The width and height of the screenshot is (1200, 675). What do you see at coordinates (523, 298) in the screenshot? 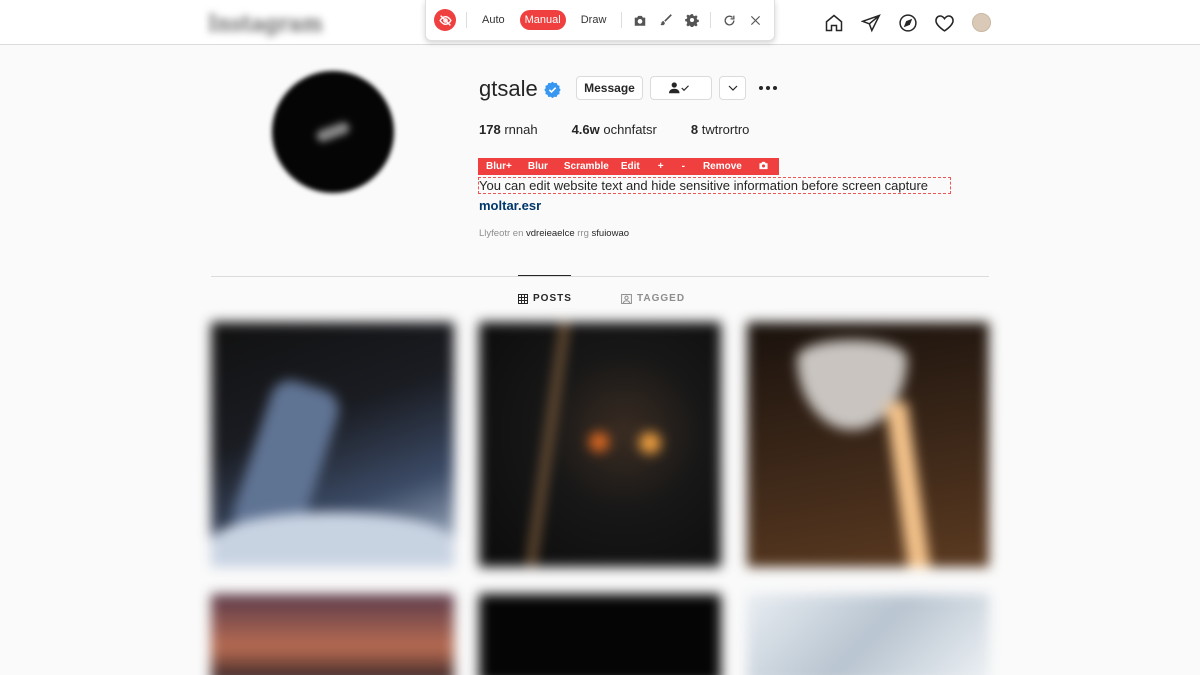
I see `grid-icon` at bounding box center [523, 298].